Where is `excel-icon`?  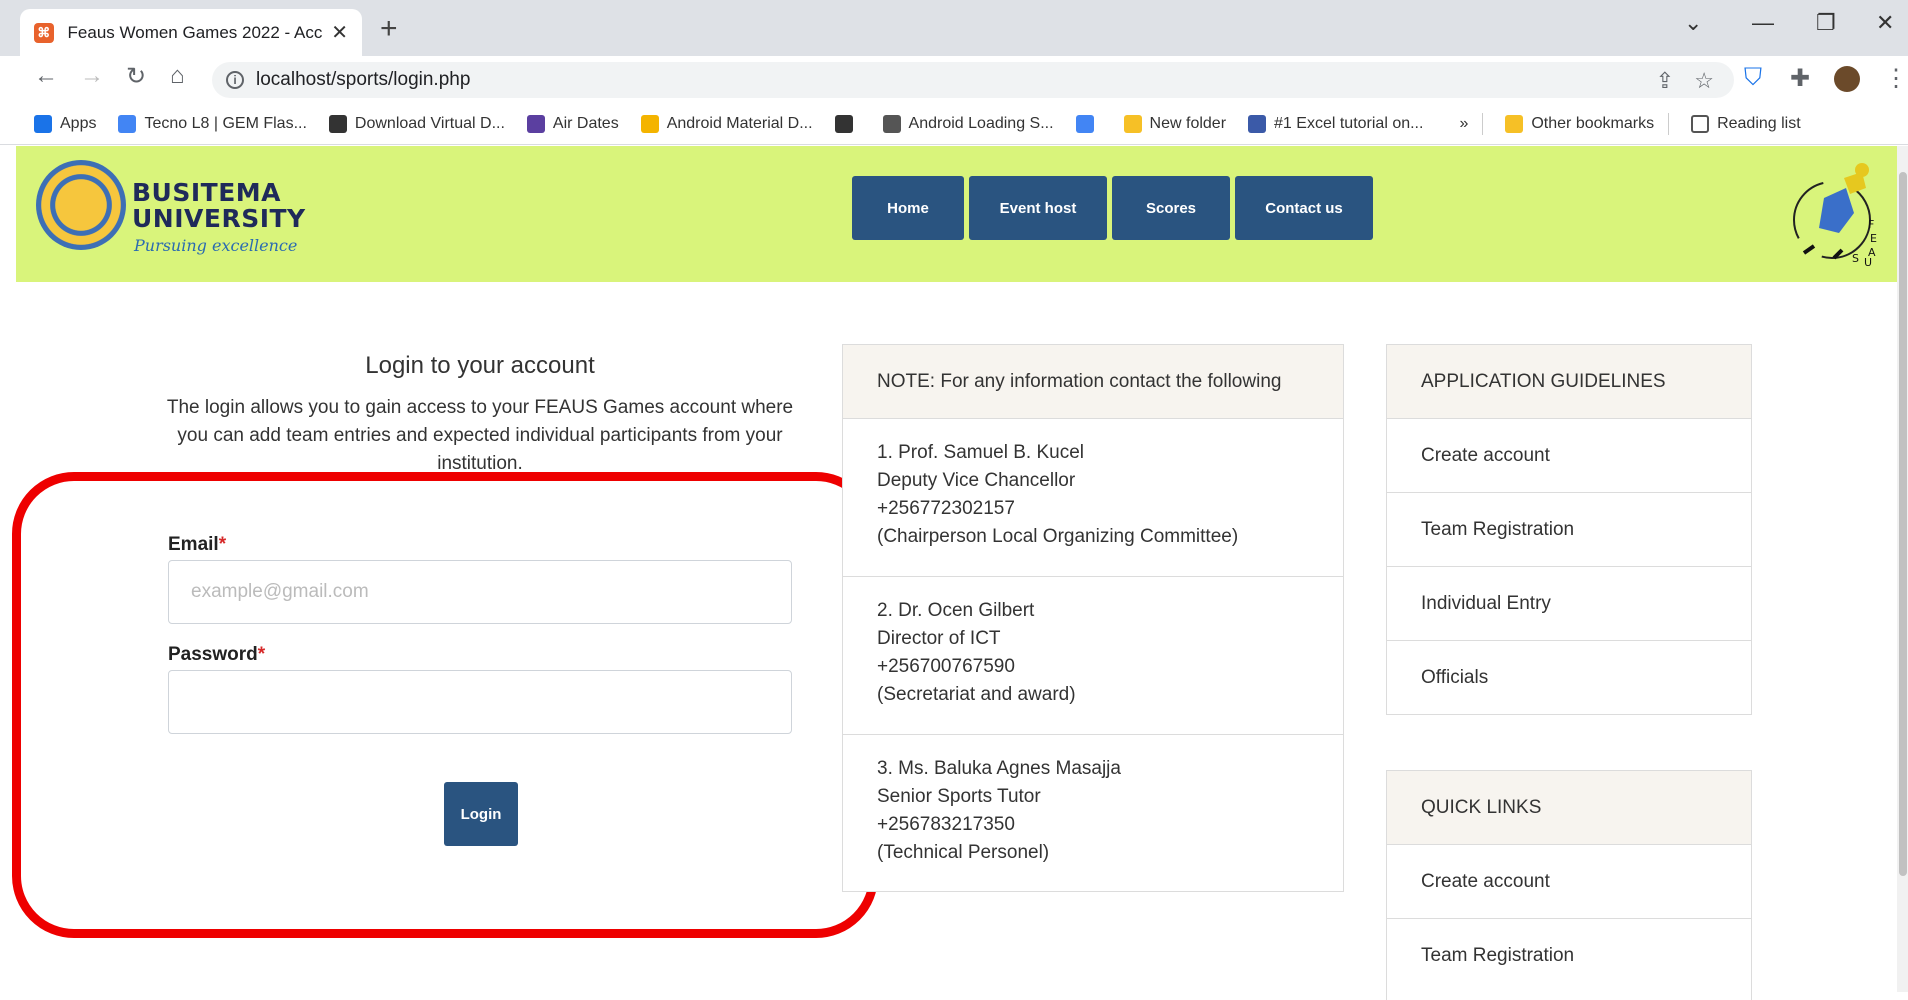
excel-icon is located at coordinates (1257, 124).